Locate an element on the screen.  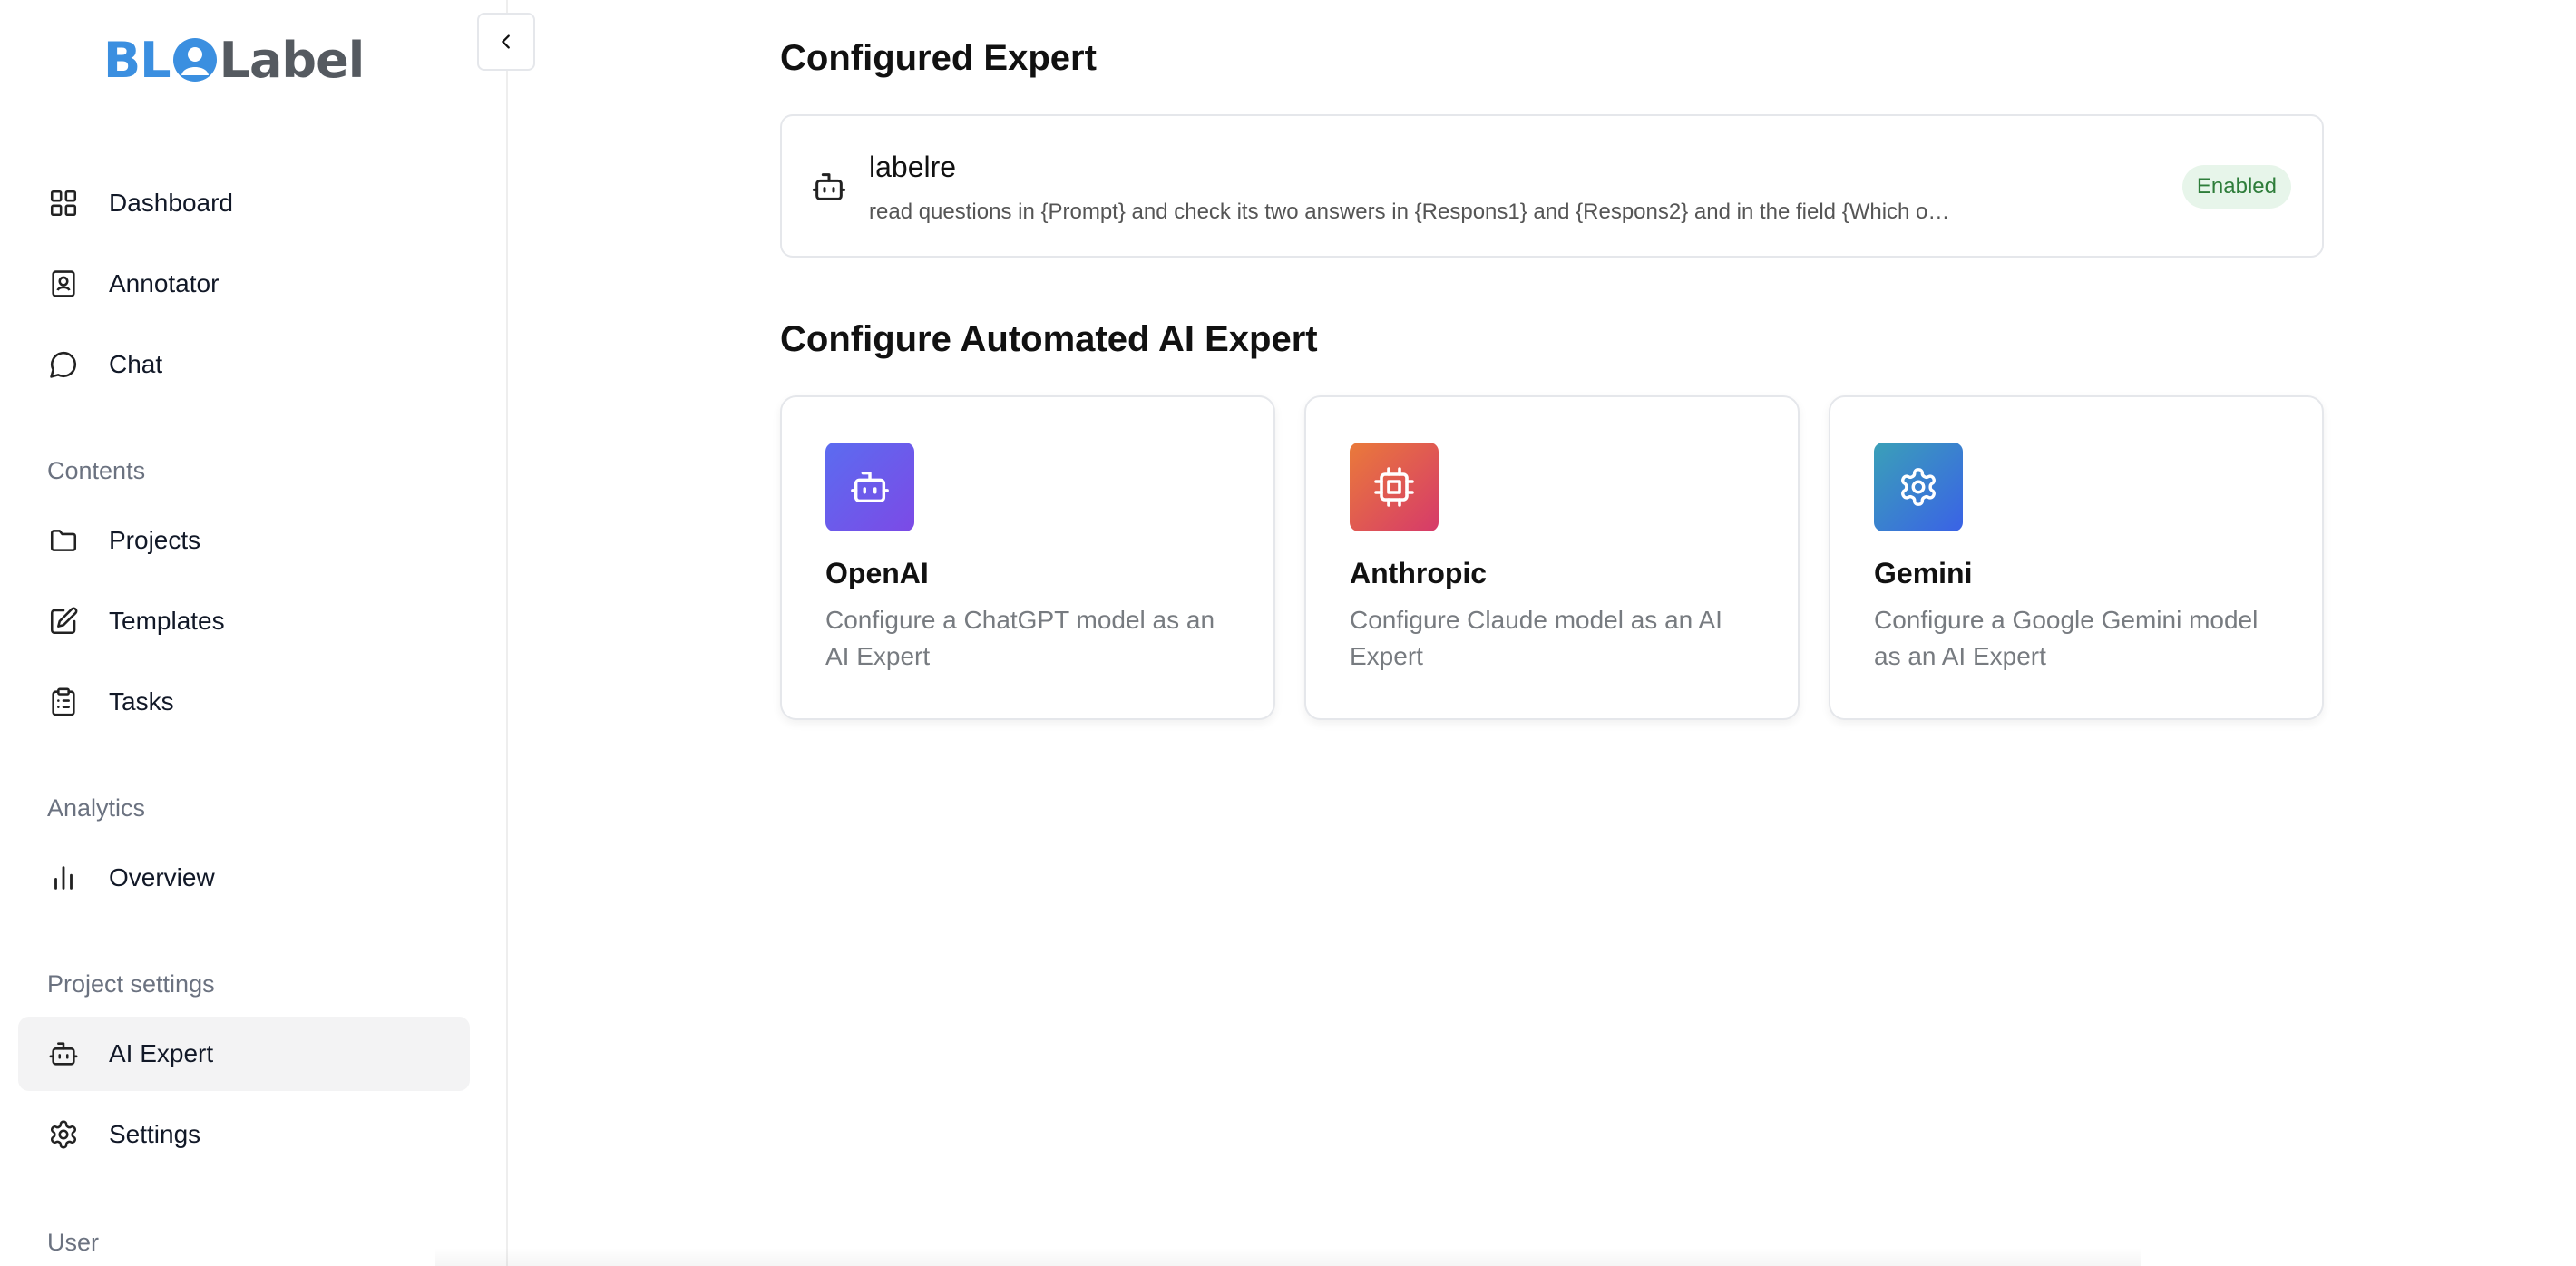
collapse-sidebar-button is located at coordinates (506, 42).